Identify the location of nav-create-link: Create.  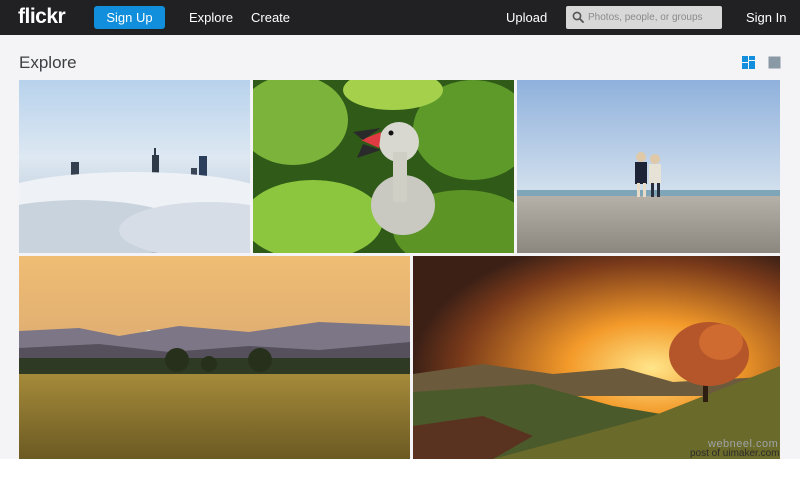
(270, 17).